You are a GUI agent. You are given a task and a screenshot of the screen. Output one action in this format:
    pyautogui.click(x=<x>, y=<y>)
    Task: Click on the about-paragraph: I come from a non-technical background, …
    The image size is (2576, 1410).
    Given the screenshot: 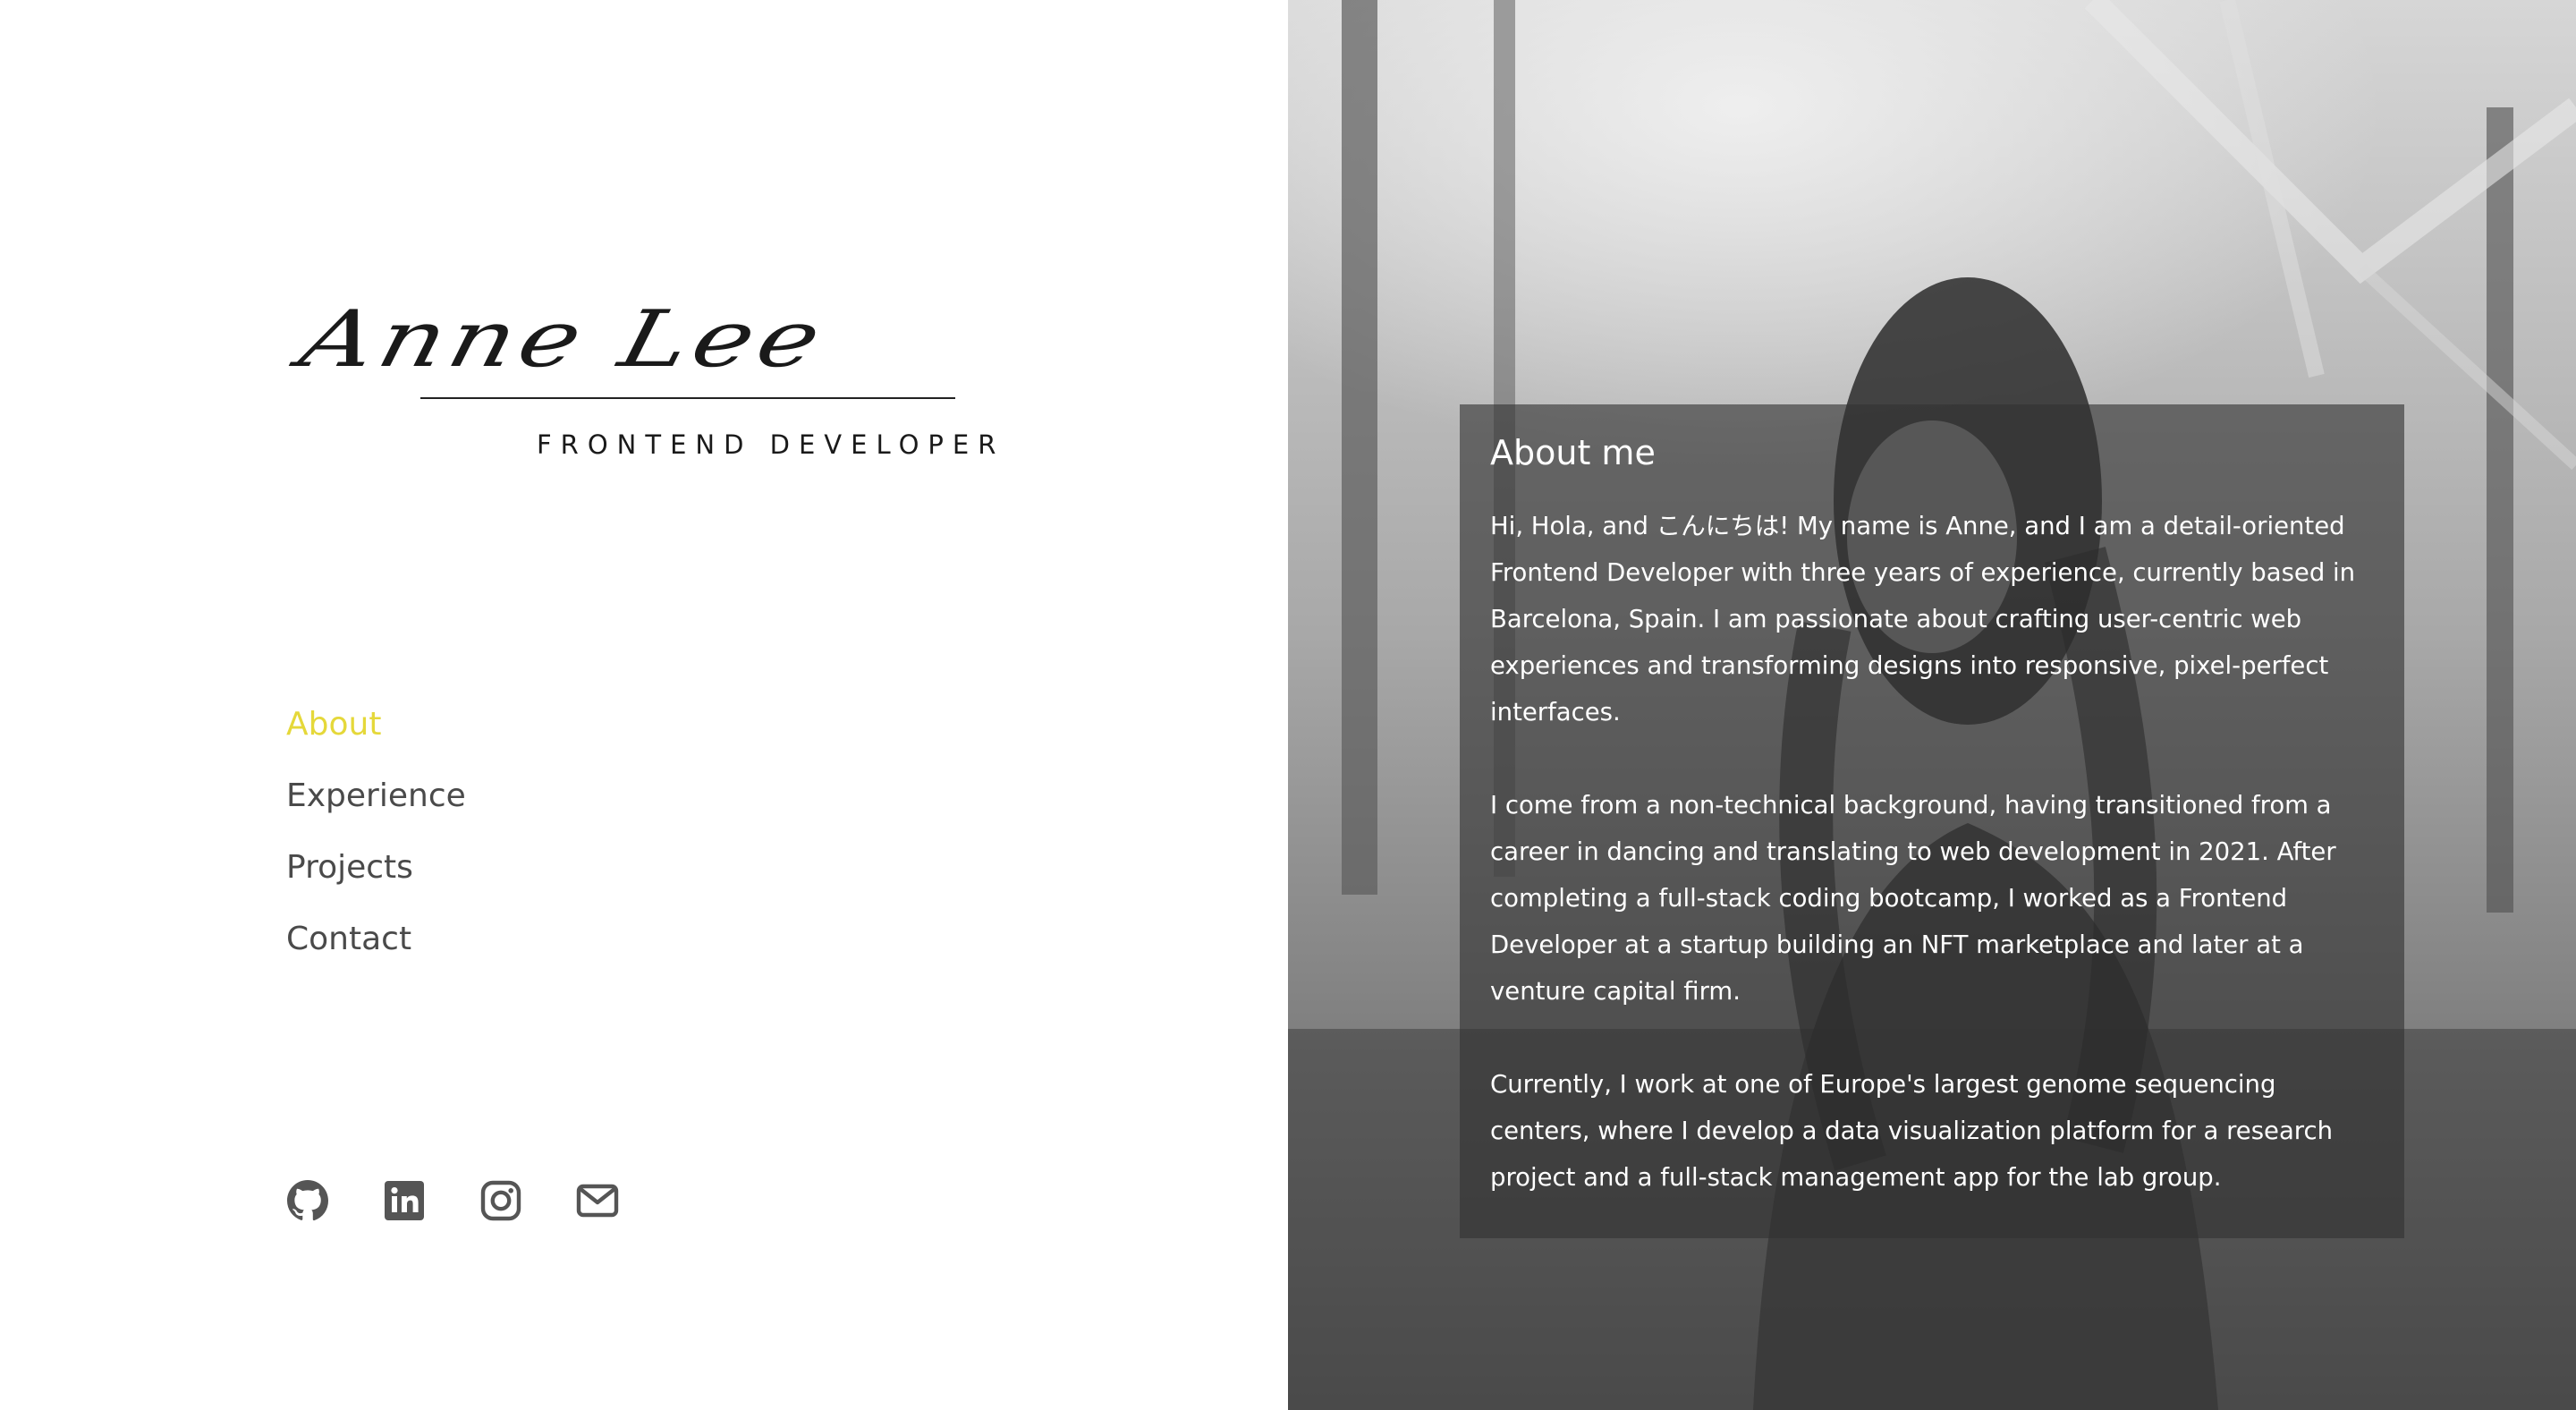 What is the action you would take?
    pyautogui.click(x=1913, y=899)
    